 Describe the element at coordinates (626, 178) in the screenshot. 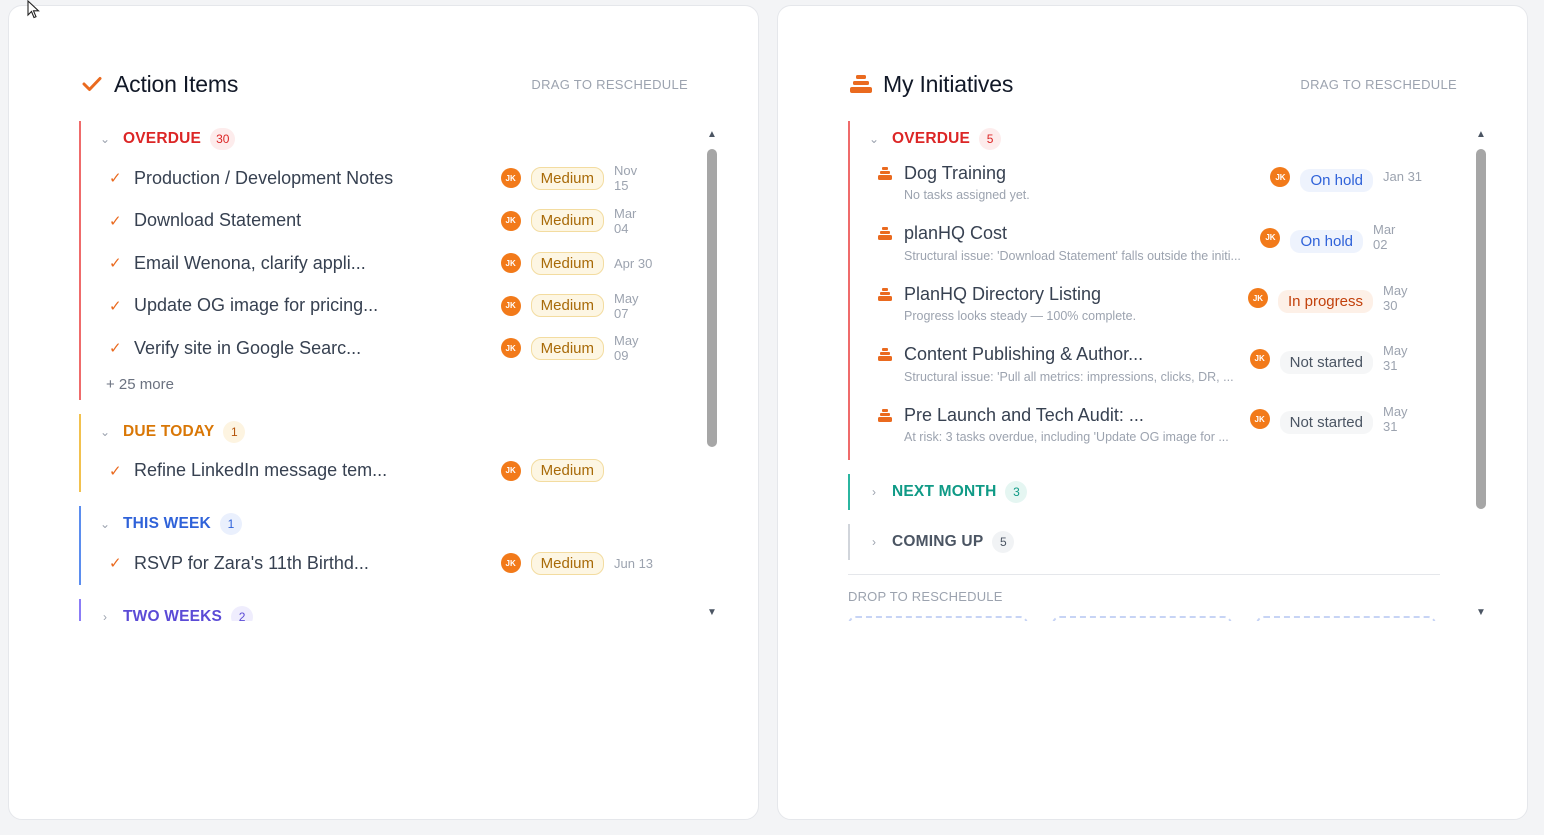

I see `due-date: Nov 15` at that location.